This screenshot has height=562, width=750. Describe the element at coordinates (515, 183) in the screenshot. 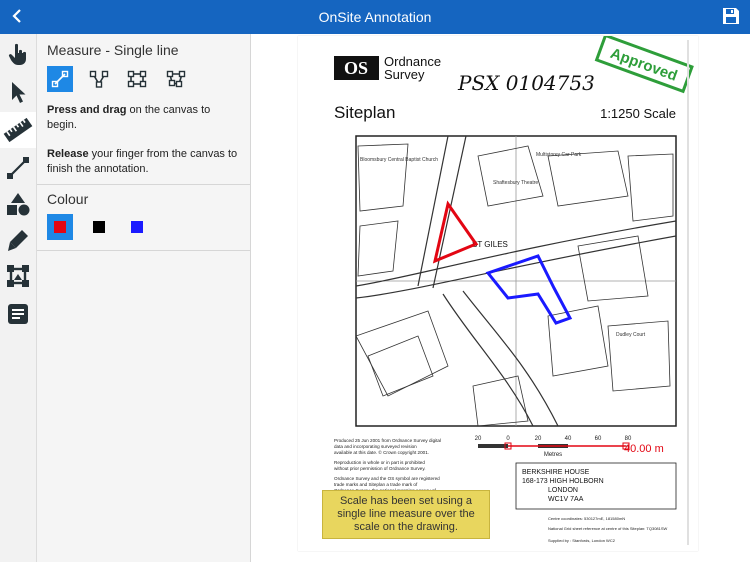

I see `map-place-theatre: Shaftesbury Theatre` at that location.